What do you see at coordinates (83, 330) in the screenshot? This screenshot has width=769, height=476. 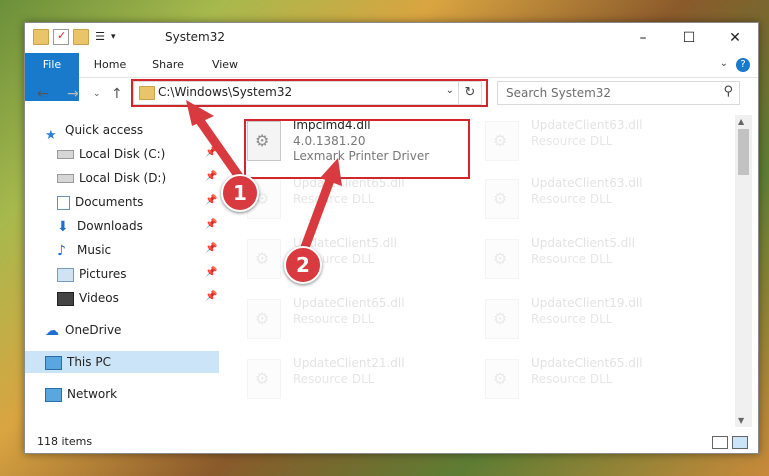 I see `nav-item-onedrive: ☁ OneDrive` at bounding box center [83, 330].